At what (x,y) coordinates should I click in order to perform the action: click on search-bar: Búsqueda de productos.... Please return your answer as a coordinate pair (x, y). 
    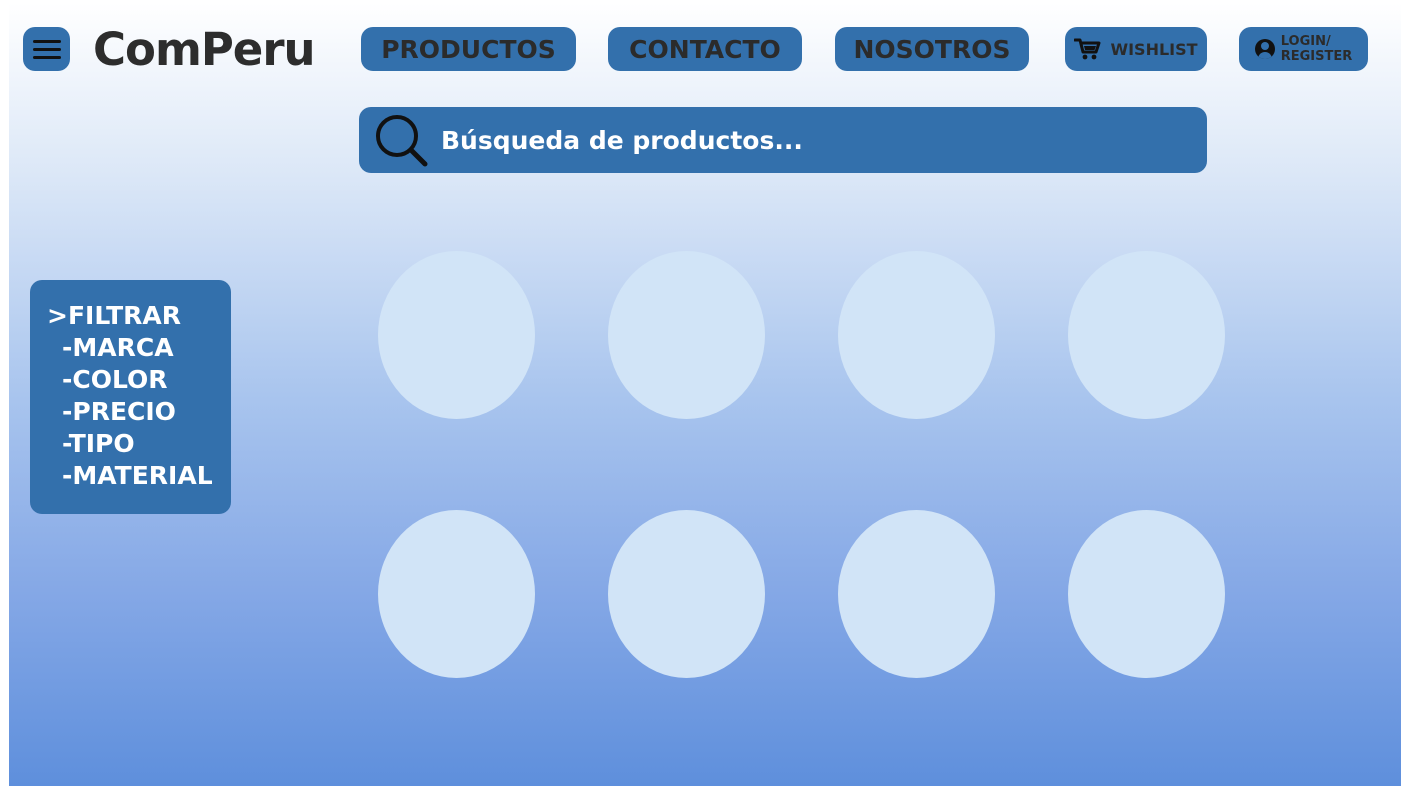
    Looking at the image, I should click on (783, 140).